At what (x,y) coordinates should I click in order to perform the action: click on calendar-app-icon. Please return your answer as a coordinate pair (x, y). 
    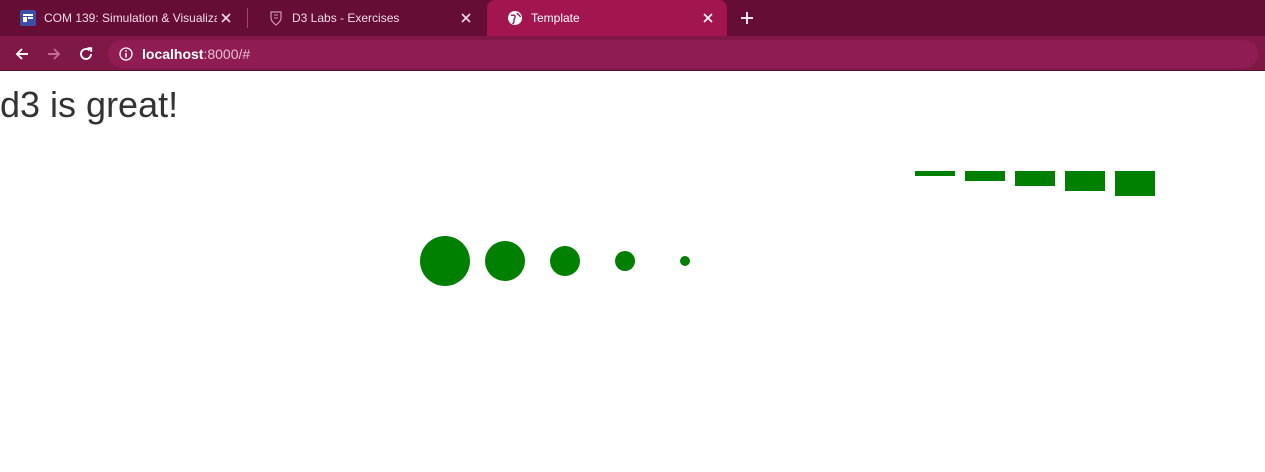
    Looking at the image, I should click on (28, 18).